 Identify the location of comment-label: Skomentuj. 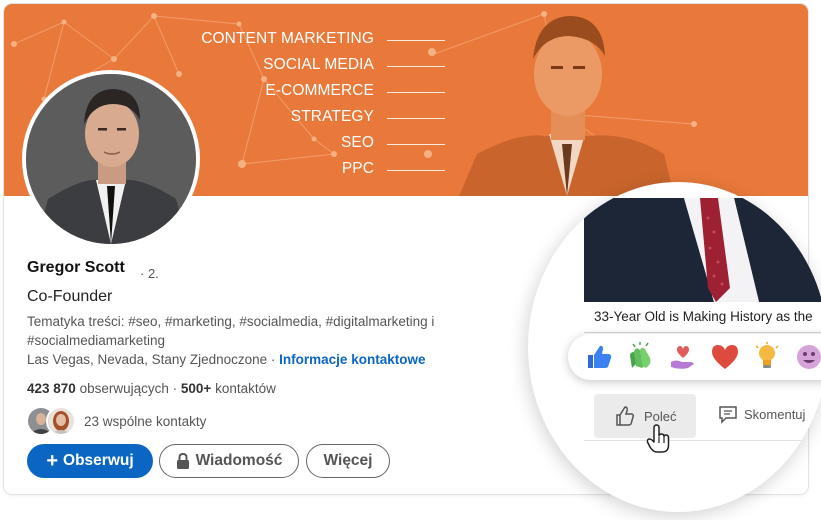
(775, 414).